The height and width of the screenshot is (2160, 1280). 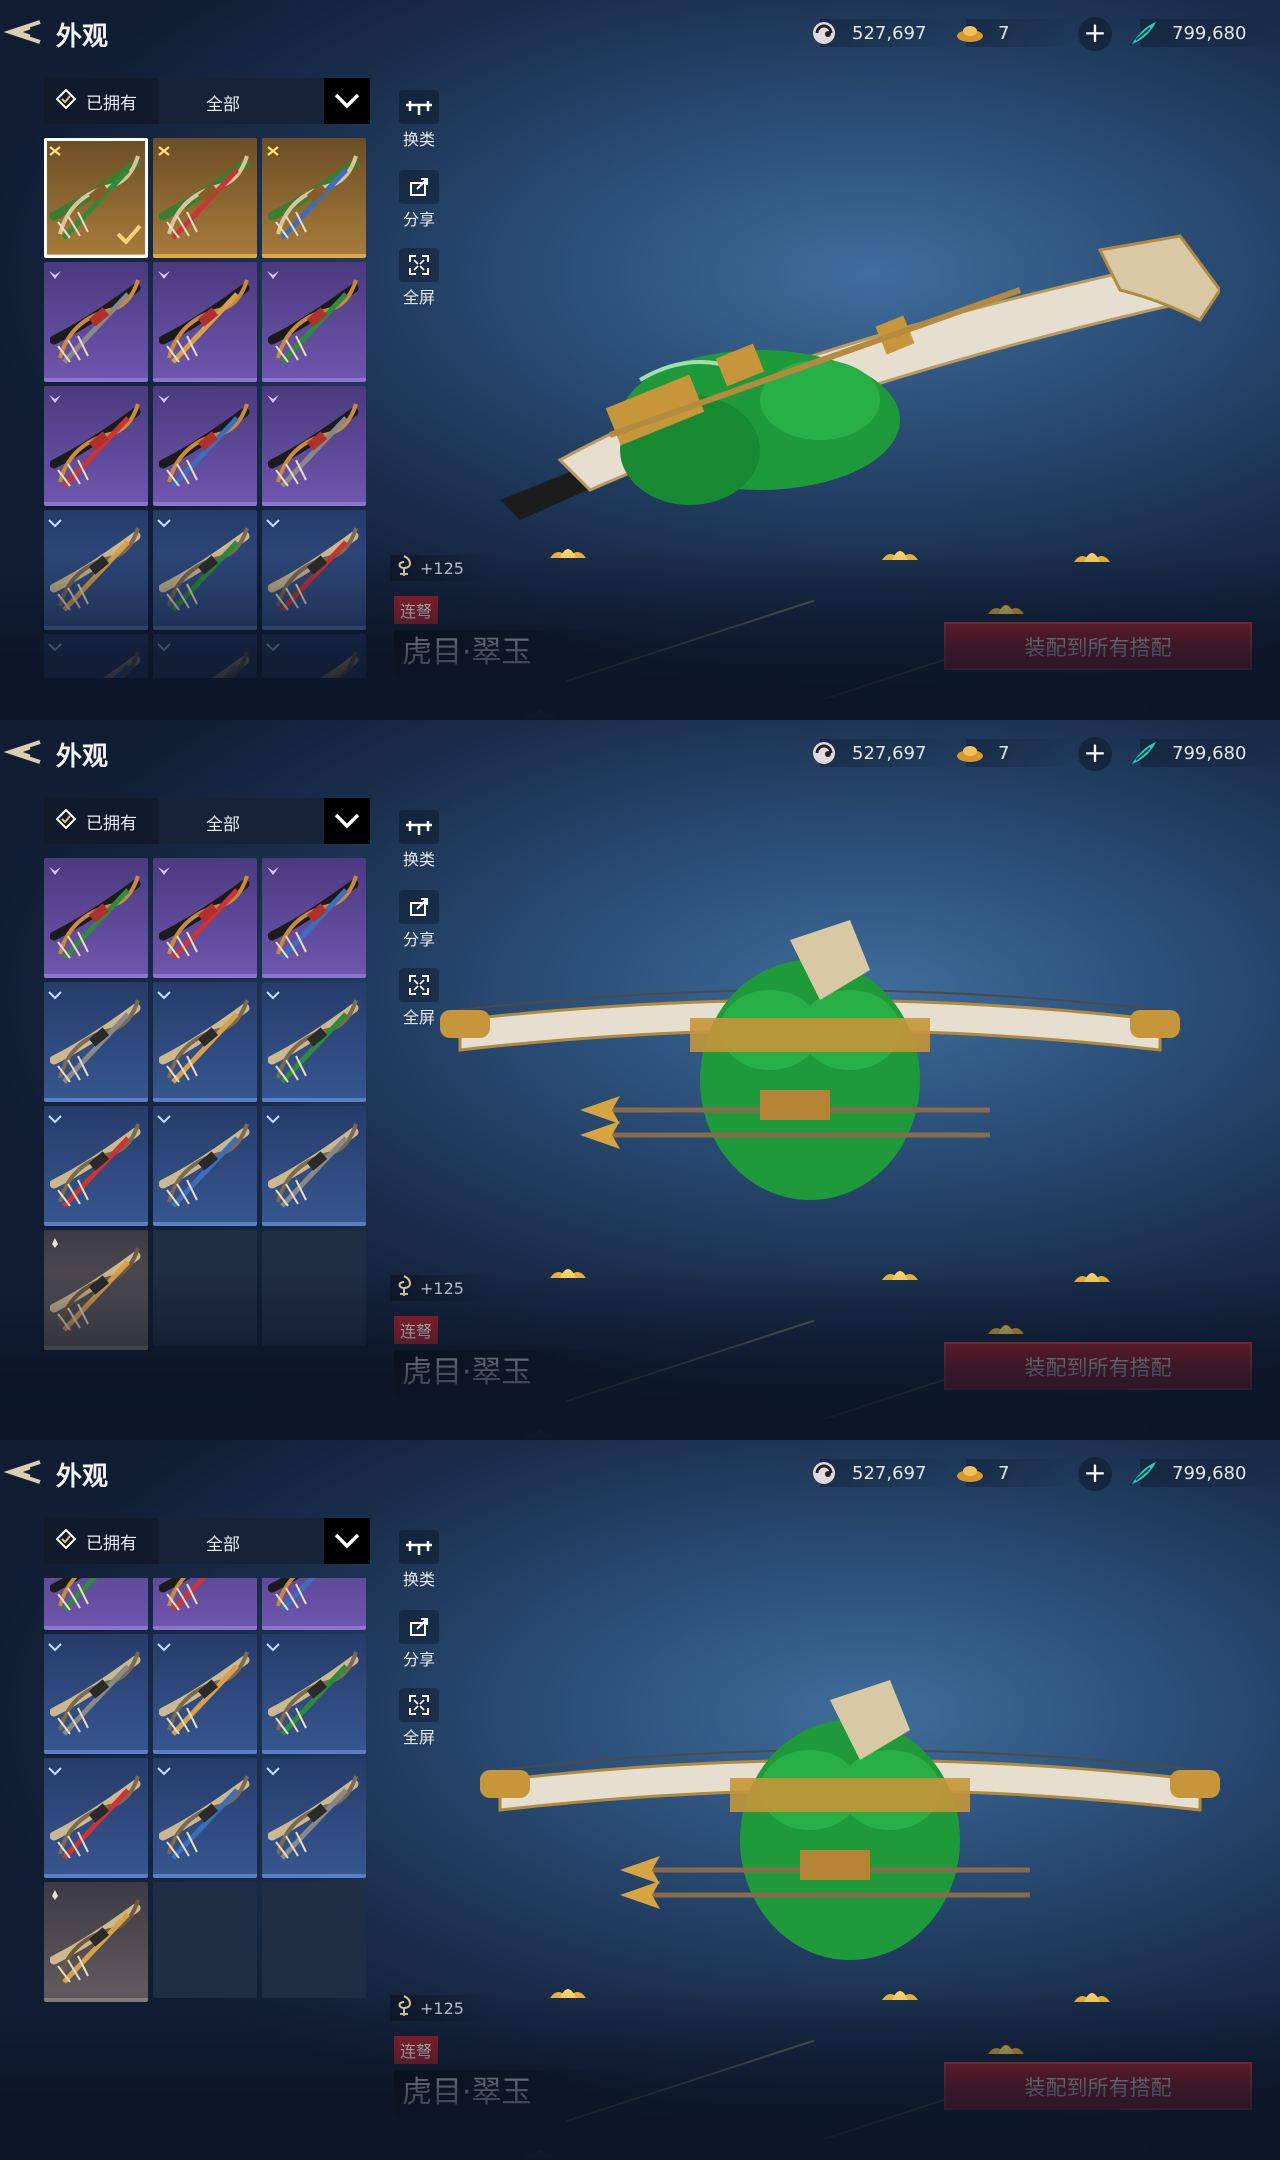 What do you see at coordinates (129, 236) in the screenshot?
I see `equipped-check-icon` at bounding box center [129, 236].